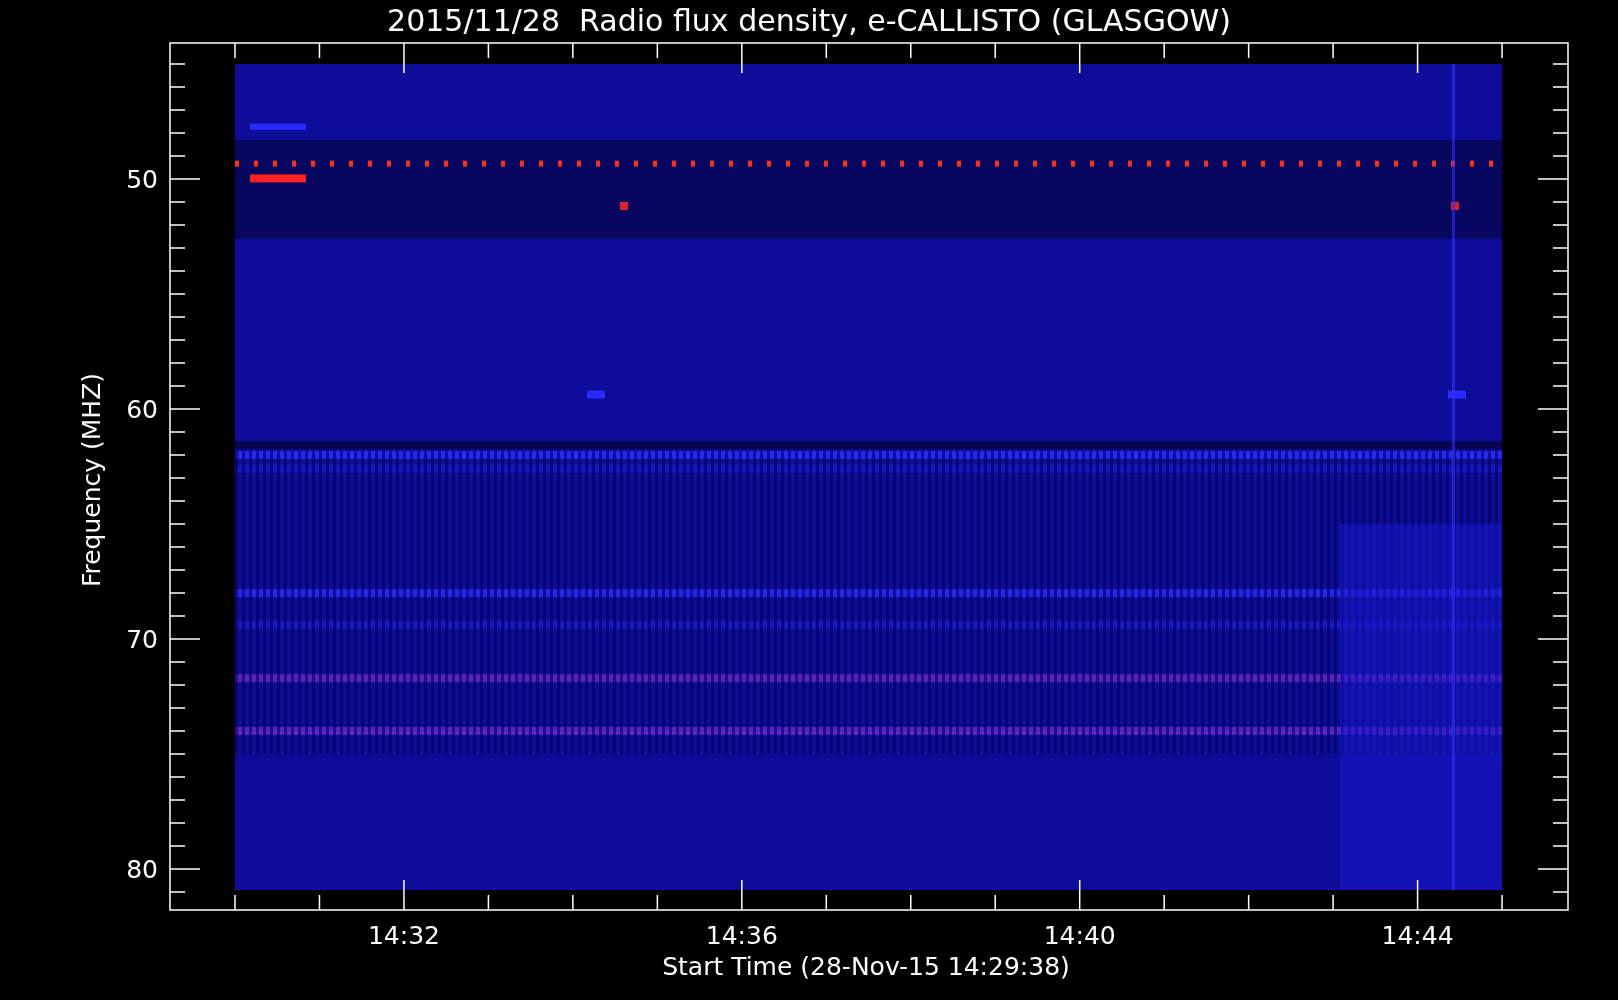 This screenshot has width=1618, height=1000. I want to click on y-tick-label: 80, so click(142, 869).